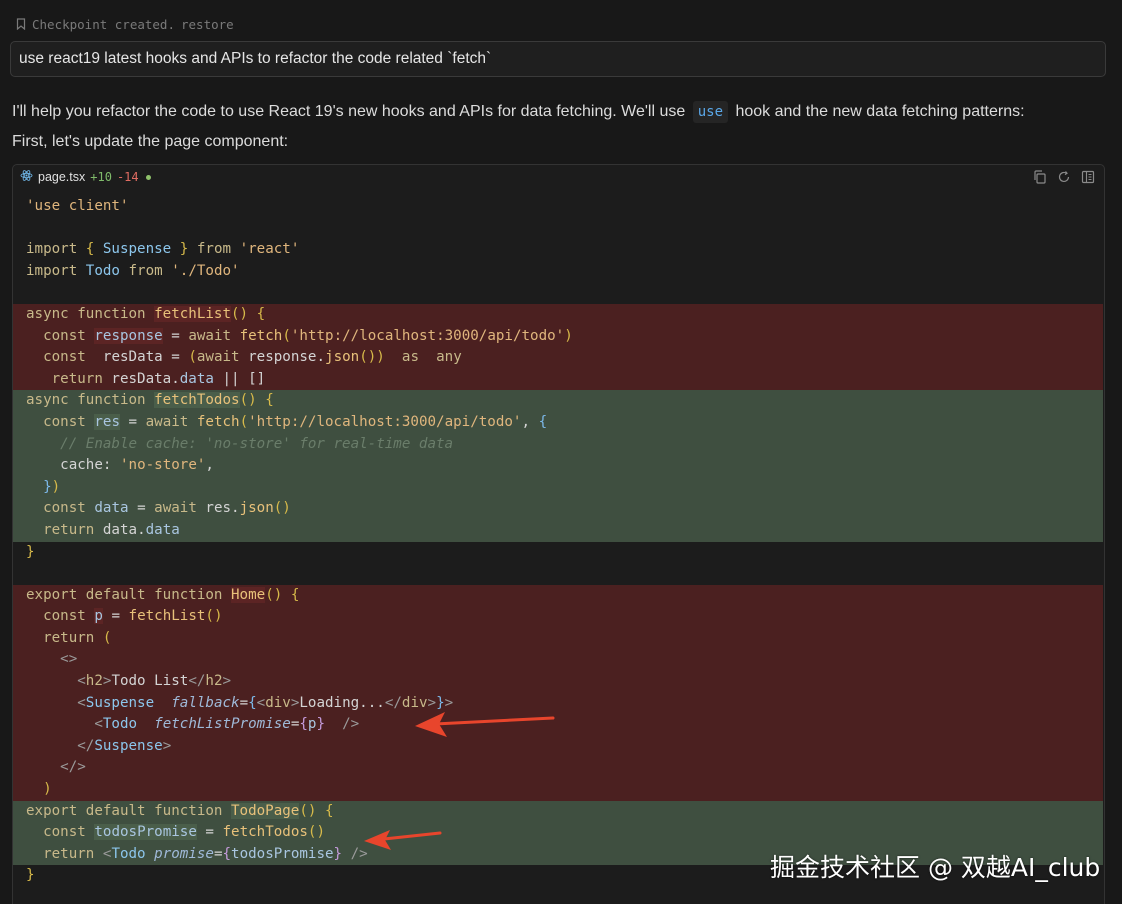  What do you see at coordinates (710, 112) in the screenshot?
I see `inline-code-use: use` at bounding box center [710, 112].